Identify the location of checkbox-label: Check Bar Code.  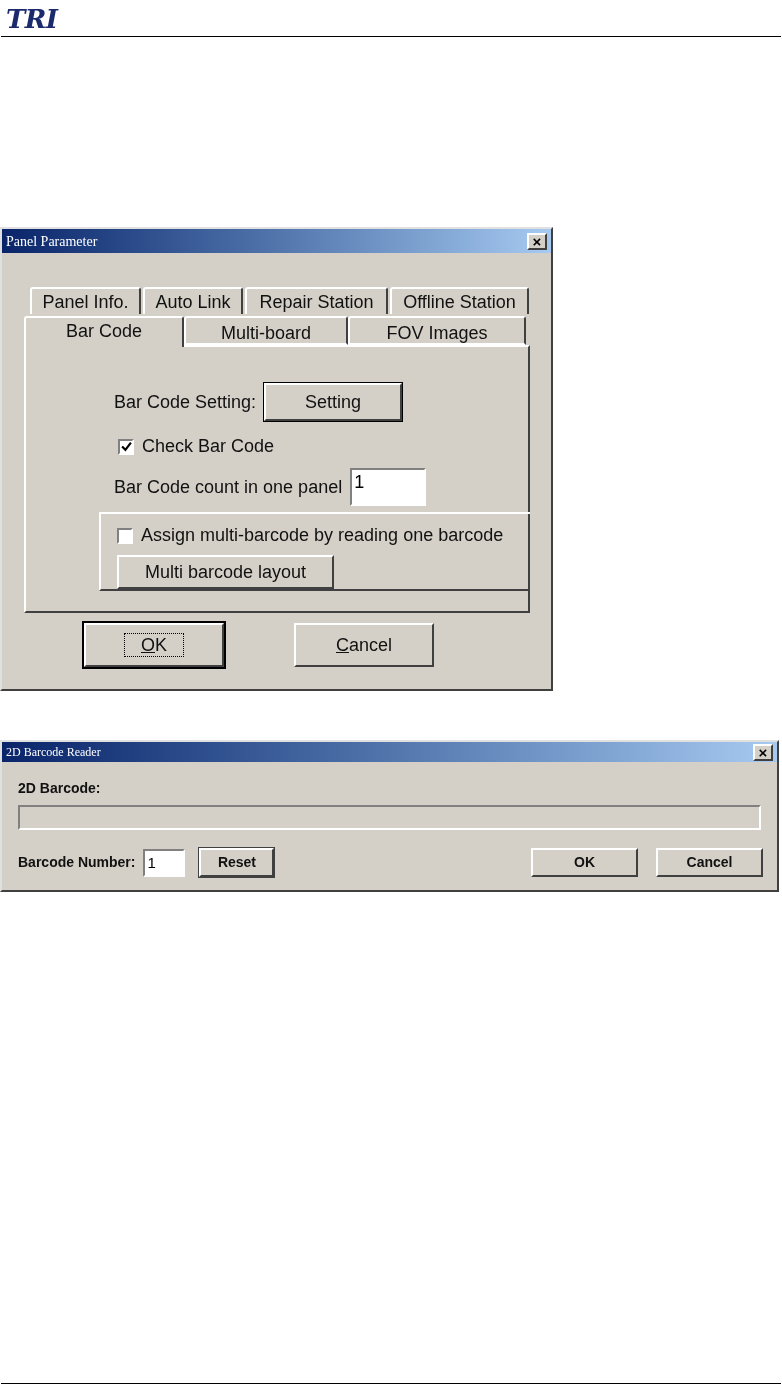
(208, 446).